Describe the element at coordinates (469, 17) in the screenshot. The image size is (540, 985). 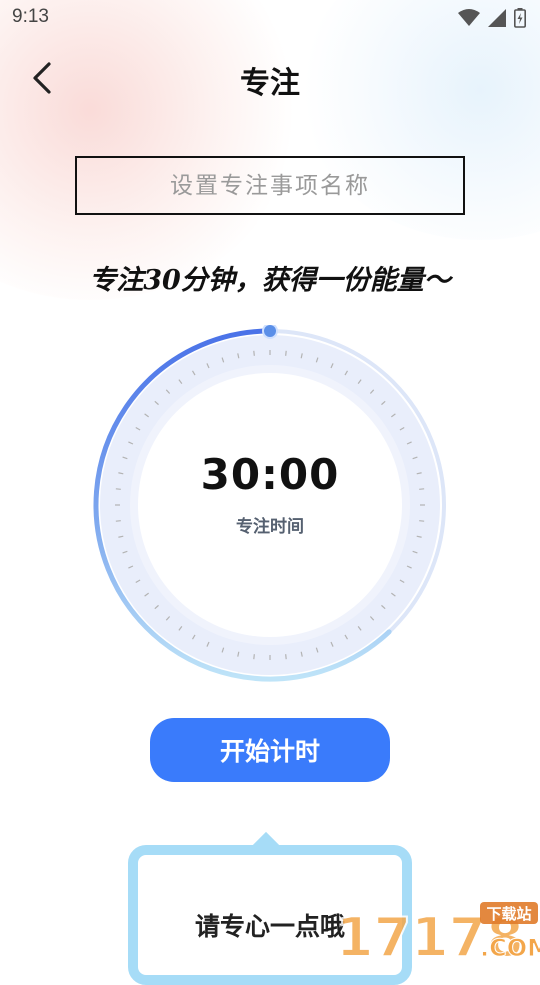
I see `wifi-icon` at that location.